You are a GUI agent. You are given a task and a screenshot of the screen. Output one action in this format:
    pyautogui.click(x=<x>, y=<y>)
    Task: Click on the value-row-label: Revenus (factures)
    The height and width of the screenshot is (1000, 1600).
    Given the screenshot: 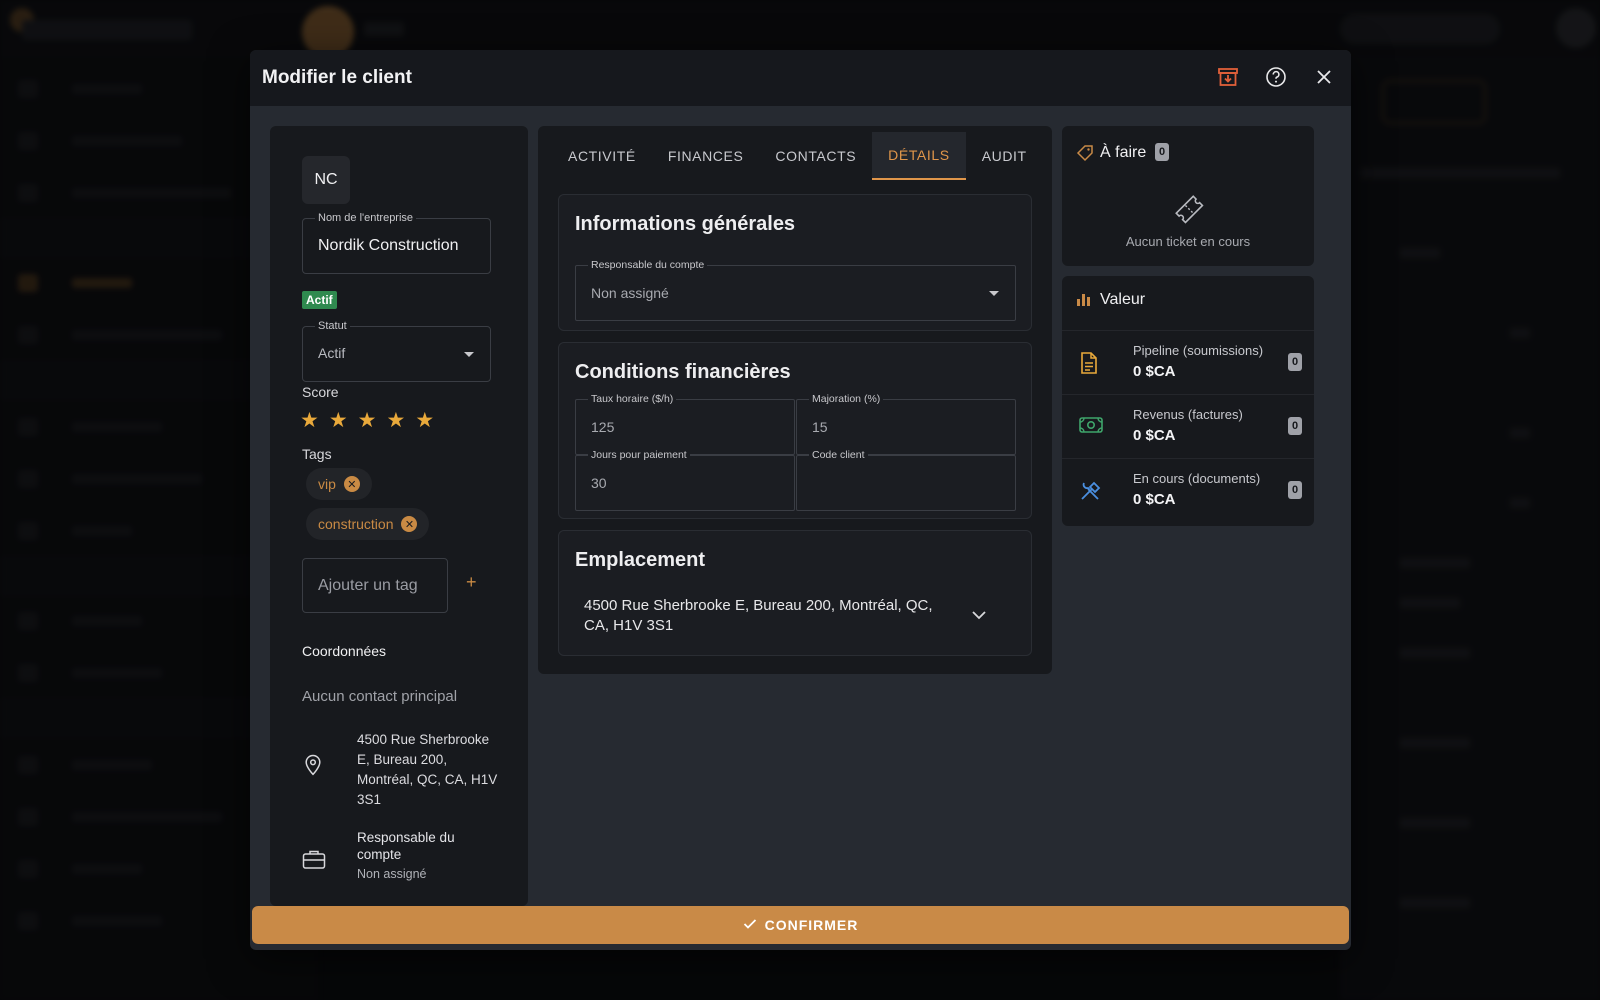 What is the action you would take?
    pyautogui.click(x=1188, y=414)
    